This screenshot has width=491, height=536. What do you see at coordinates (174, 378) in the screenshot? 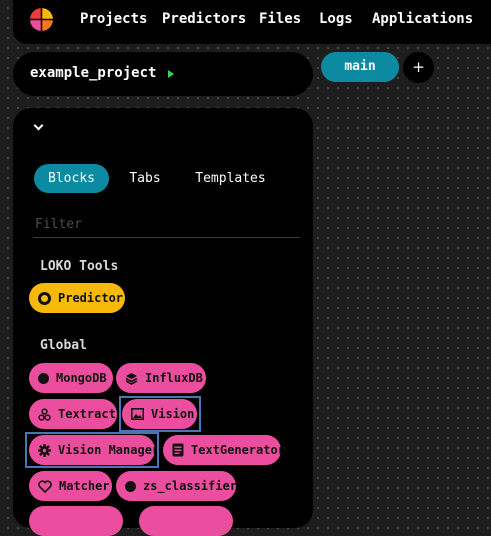
I see `block-label: InfluxDB` at bounding box center [174, 378].